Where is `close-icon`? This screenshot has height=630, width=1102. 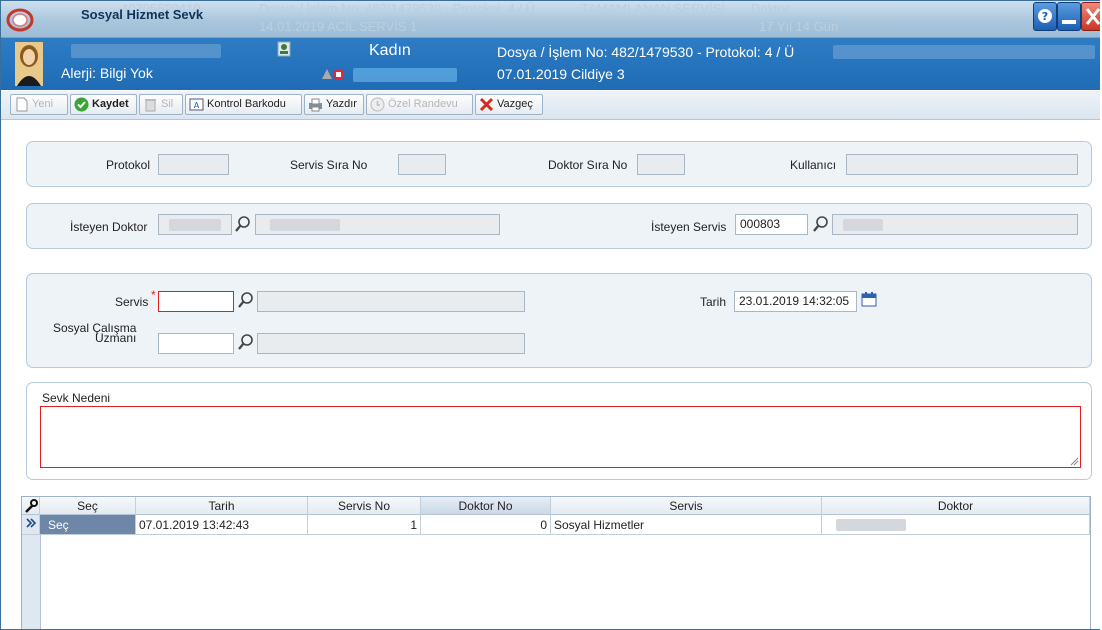
close-icon is located at coordinates (1092, 16).